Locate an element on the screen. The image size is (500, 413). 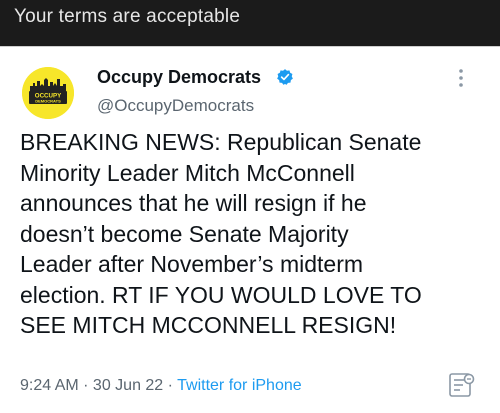
tweet-meta: 9:24 AM · 30 Jun 22 · Twitter for iPhone is located at coordinates (161, 386).